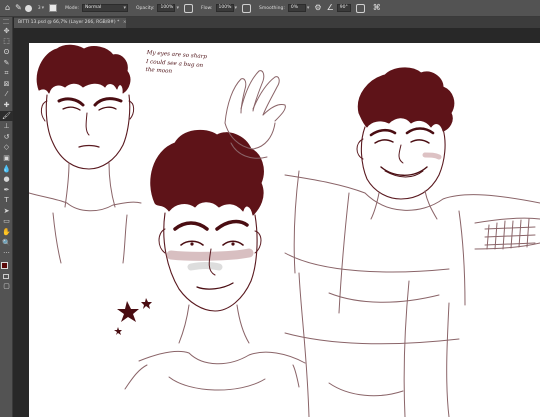 The image size is (540, 417). Describe the element at coordinates (6, 222) in the screenshot. I see `rectangle-tool-icon: ▭` at that location.